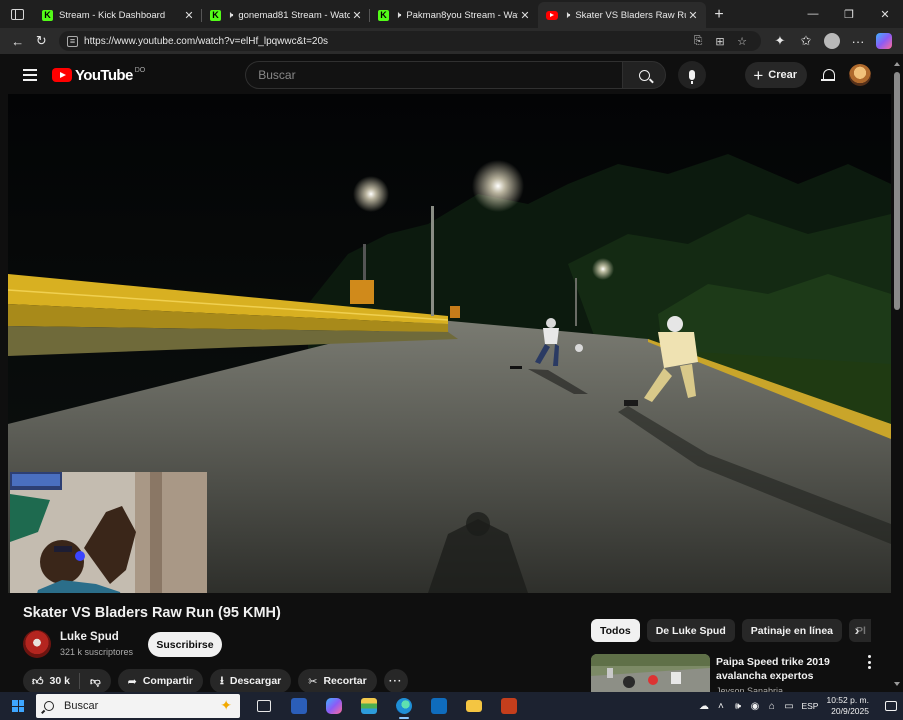 Image resolution: width=903 pixels, height=720 pixels. What do you see at coordinates (749, 688) in the screenshot?
I see `recommendation-channel: Jeyson Sanabria` at bounding box center [749, 688].